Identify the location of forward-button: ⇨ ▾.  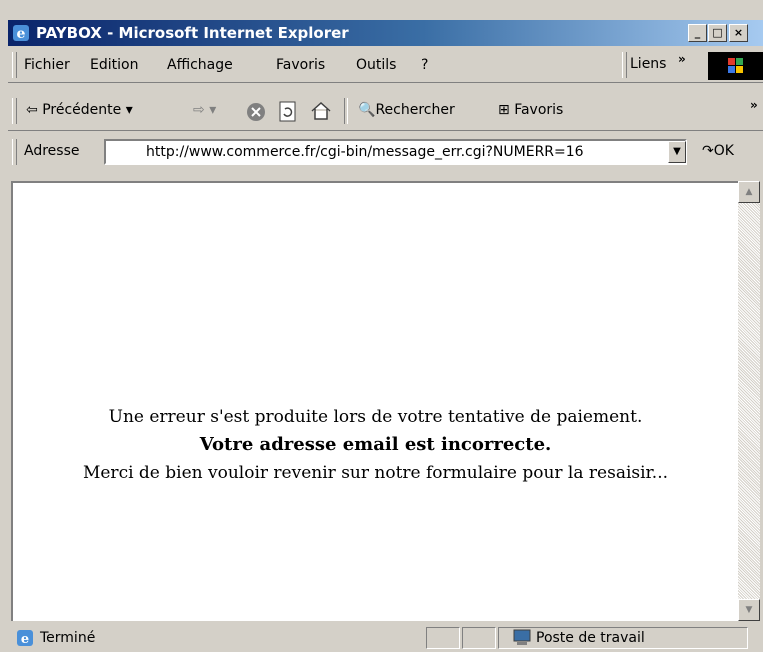
(204, 110).